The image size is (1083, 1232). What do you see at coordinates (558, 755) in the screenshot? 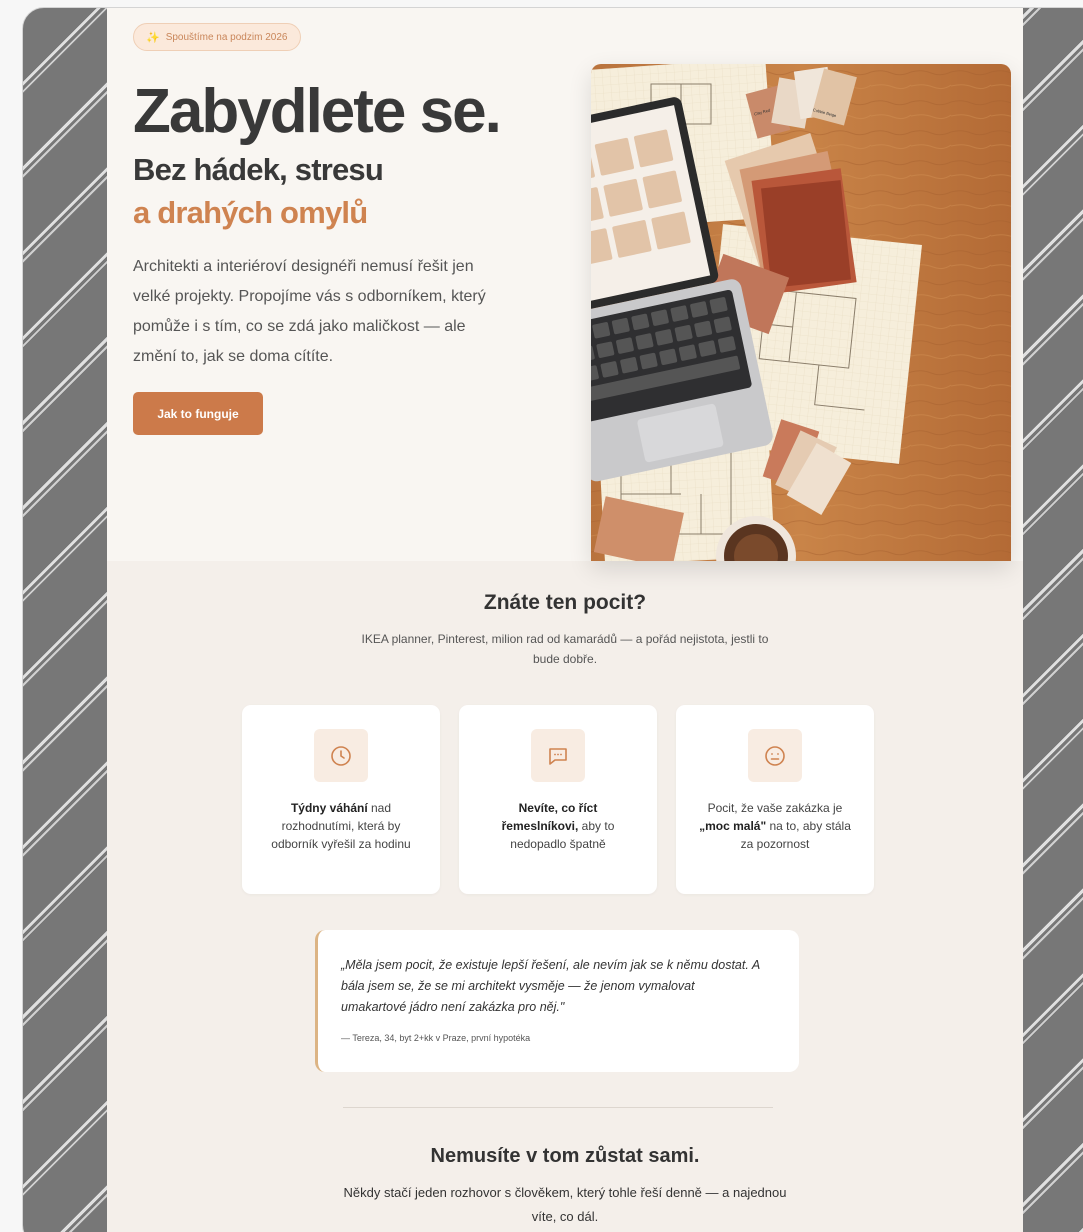
I see `message-icon` at bounding box center [558, 755].